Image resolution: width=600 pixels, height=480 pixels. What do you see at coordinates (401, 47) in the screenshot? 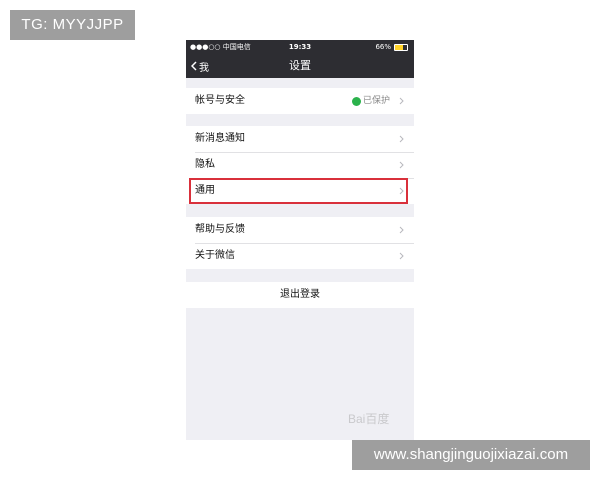
I see `battery-icon` at bounding box center [401, 47].